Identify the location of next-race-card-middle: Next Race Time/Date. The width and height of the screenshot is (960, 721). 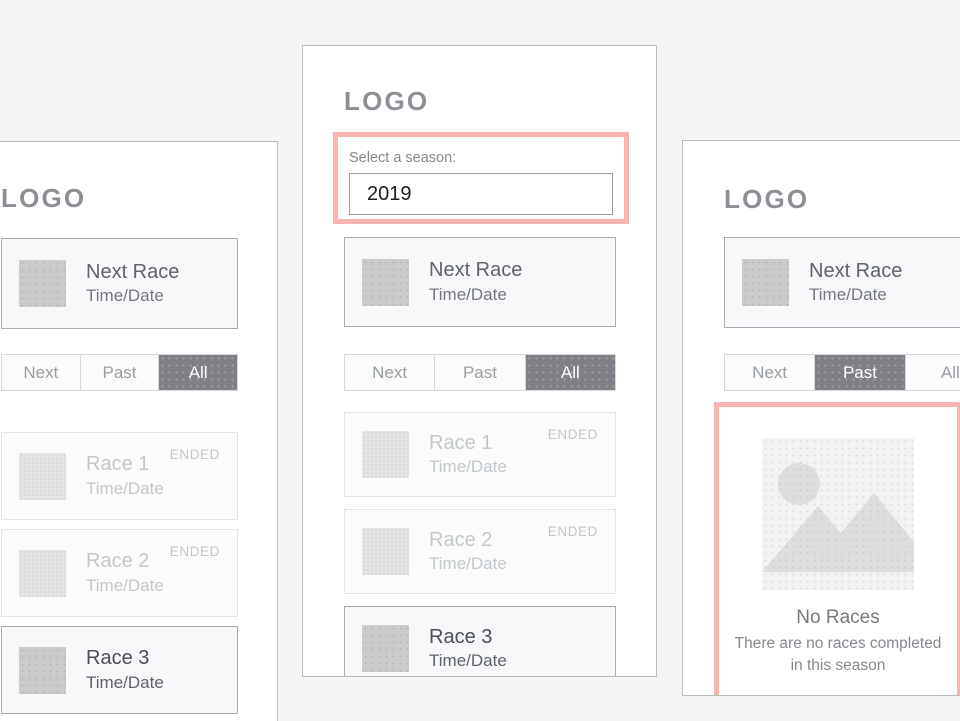
(480, 282).